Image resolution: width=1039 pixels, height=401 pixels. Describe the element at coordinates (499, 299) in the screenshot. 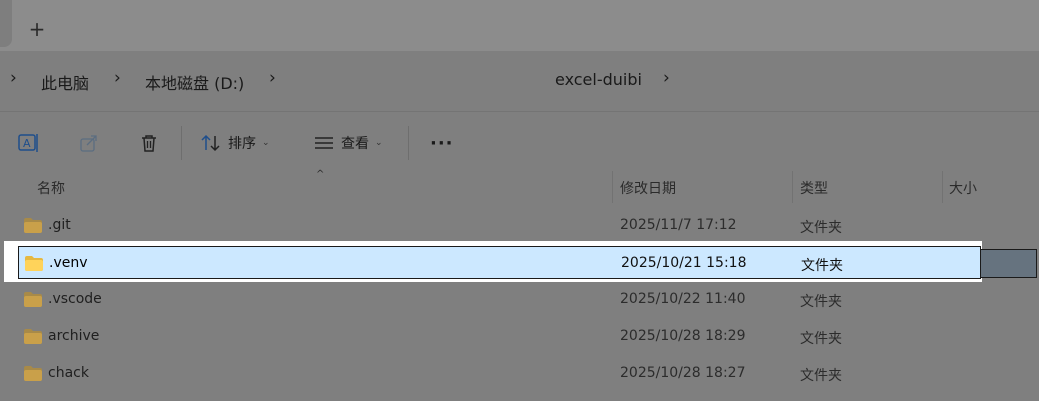

I see `list-item: .vscode 2025/10/22 11:40 文件夹` at that location.